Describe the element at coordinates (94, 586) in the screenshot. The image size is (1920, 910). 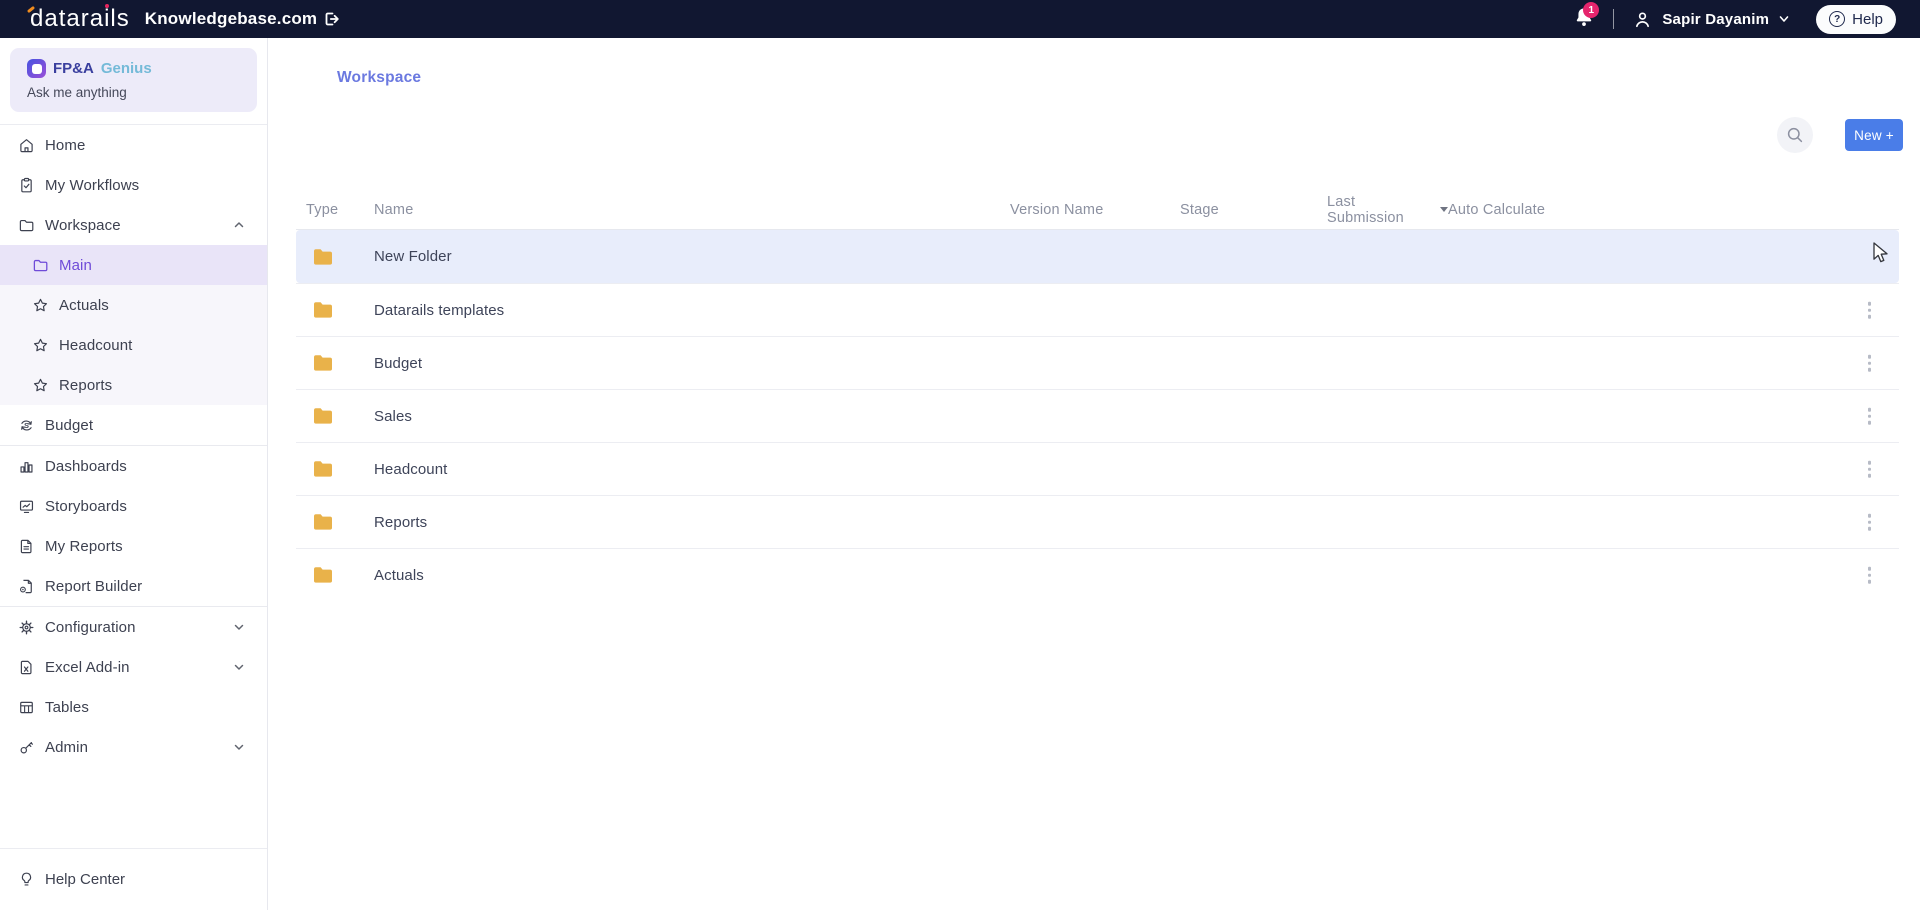
I see `sidebar-item-label: Report Builder` at that location.